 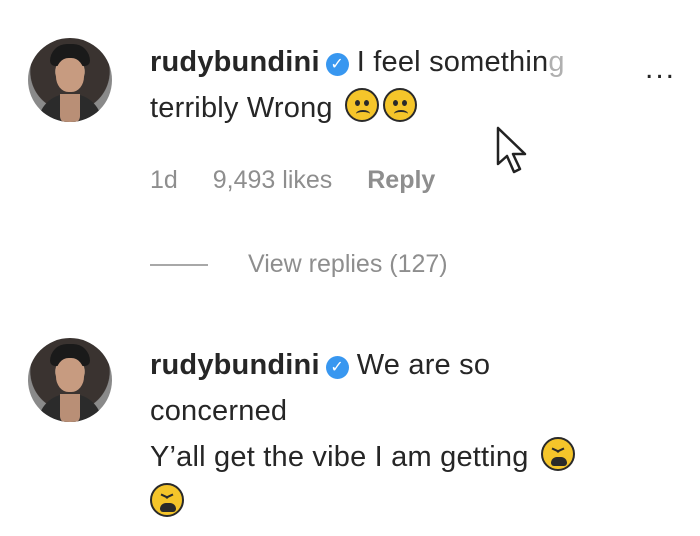 I want to click on like-count: 9,493 likes, so click(x=273, y=180).